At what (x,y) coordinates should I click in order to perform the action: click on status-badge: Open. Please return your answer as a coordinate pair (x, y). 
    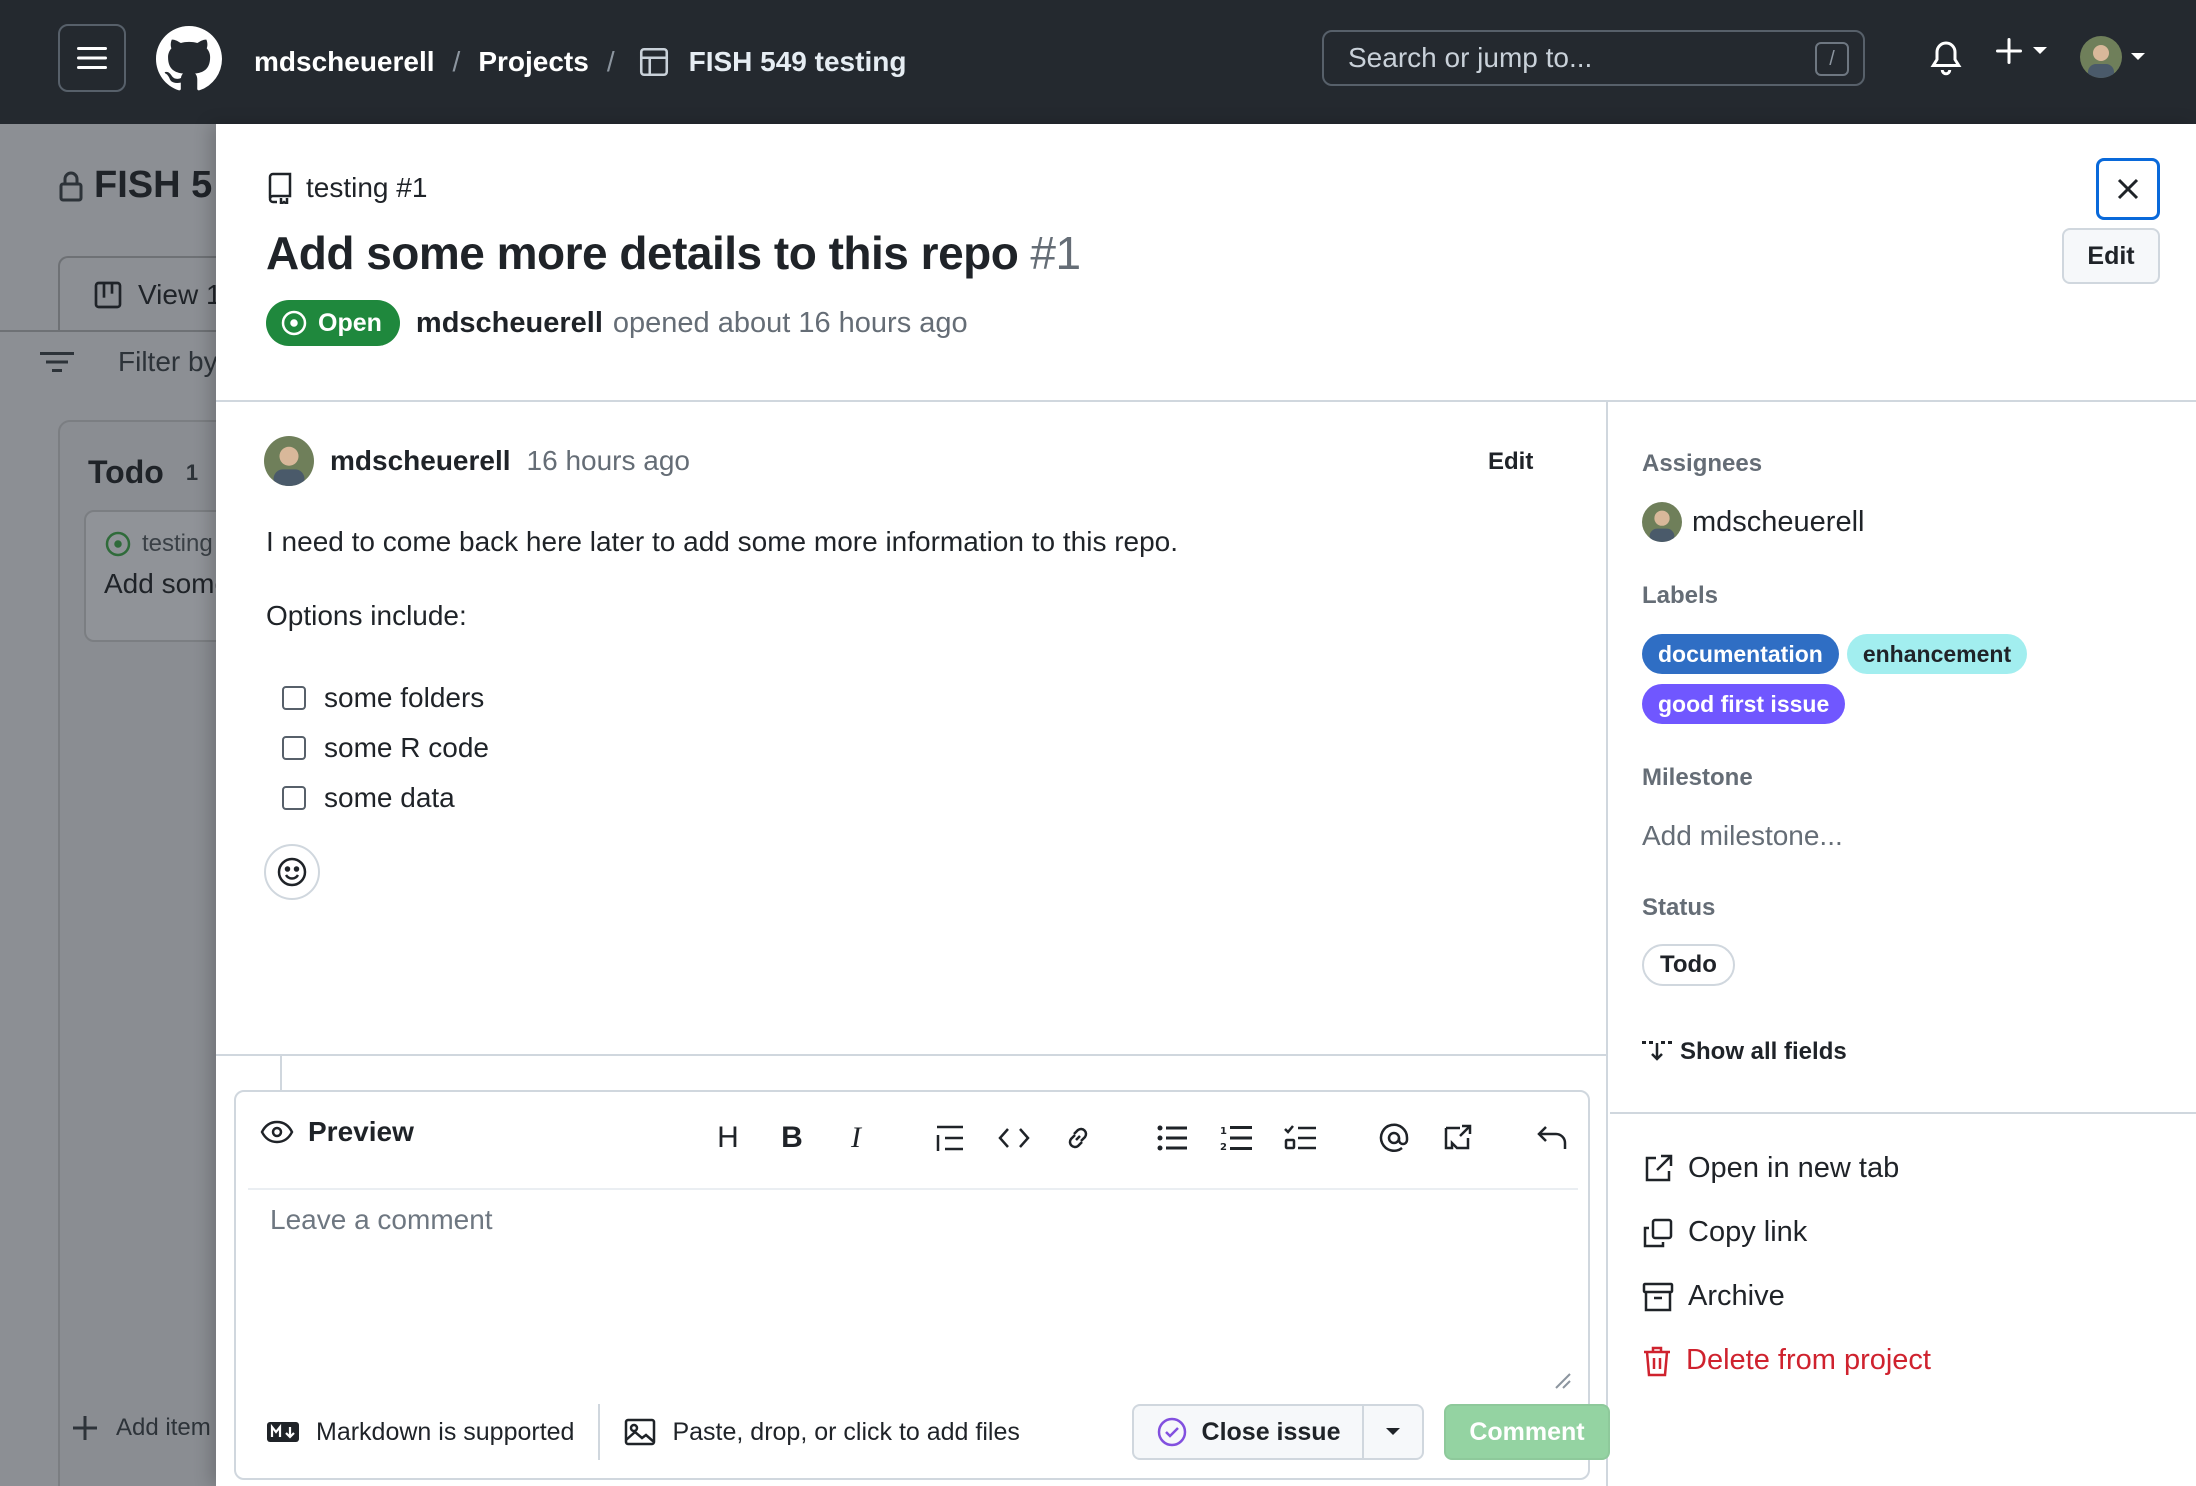
    Looking at the image, I should click on (333, 323).